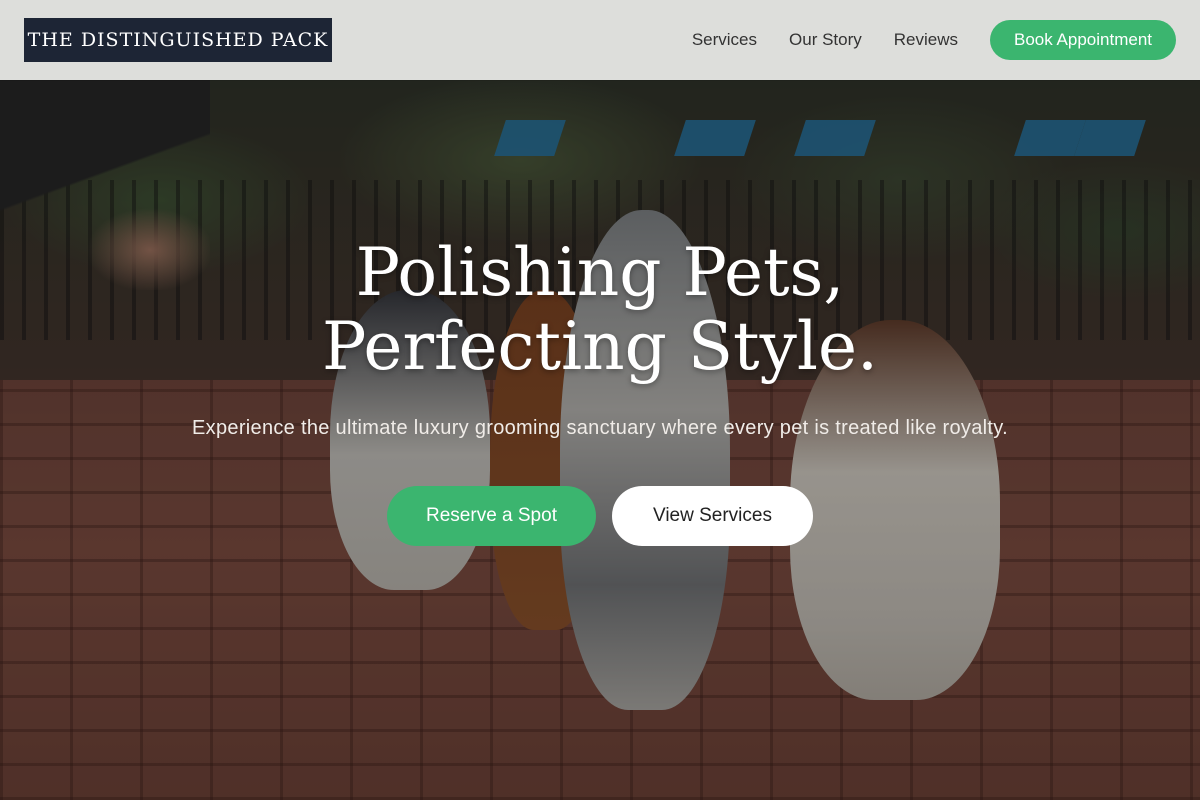 This screenshot has height=800, width=1200. I want to click on brand-logo: THE DISTINGUISHED PACK, so click(178, 40).